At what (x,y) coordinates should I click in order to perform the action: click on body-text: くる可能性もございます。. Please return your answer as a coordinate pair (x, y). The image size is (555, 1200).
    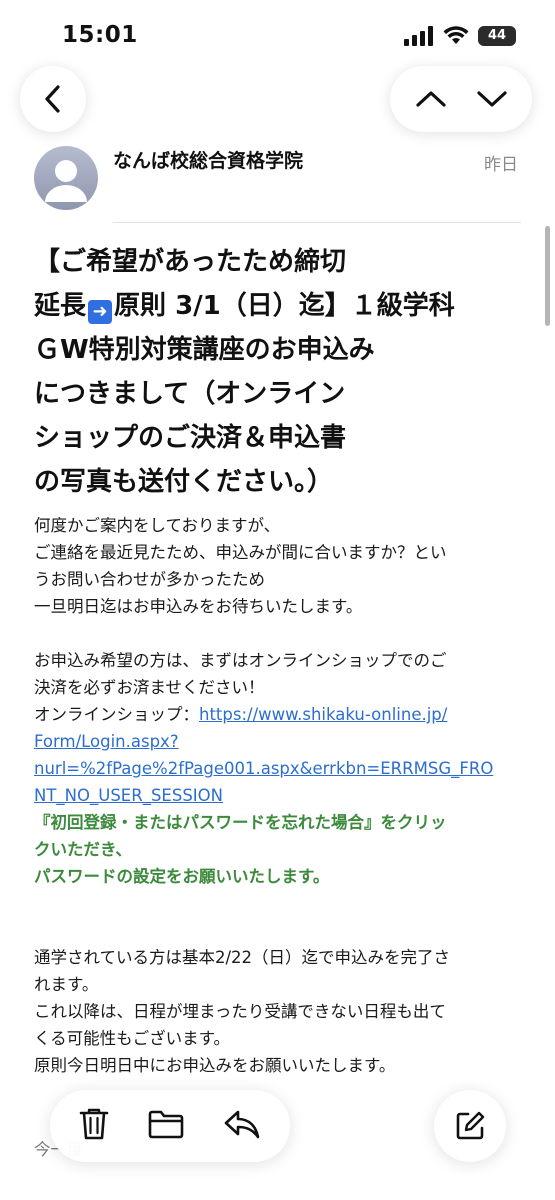
    Looking at the image, I should click on (132, 1038).